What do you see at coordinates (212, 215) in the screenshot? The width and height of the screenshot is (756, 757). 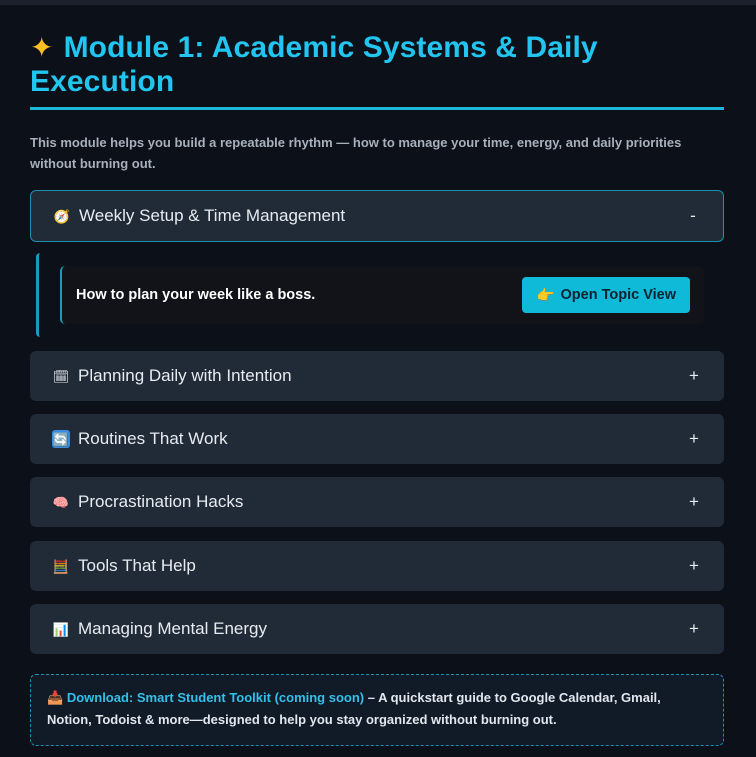 I see `accordion-label: Weekly Setup & Time Management` at bounding box center [212, 215].